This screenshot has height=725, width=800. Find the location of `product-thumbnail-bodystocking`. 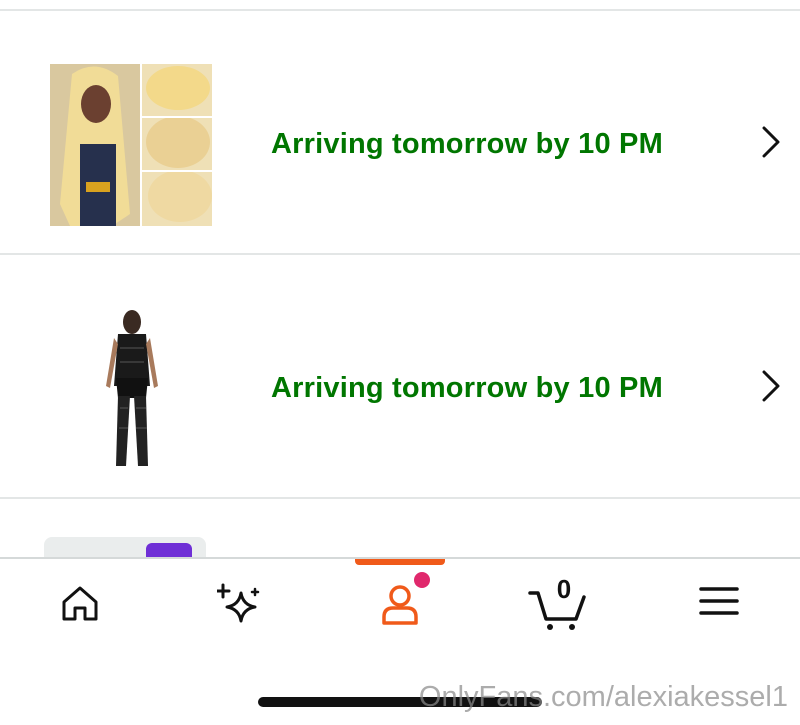

product-thumbnail-bodystocking is located at coordinates (131, 389).